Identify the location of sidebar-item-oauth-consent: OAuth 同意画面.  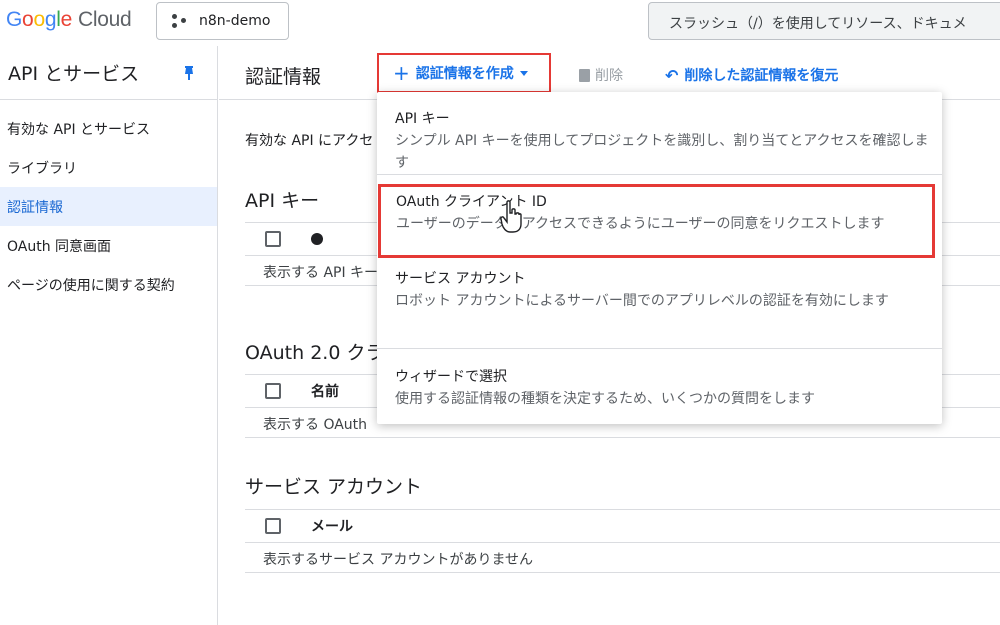
(108, 245).